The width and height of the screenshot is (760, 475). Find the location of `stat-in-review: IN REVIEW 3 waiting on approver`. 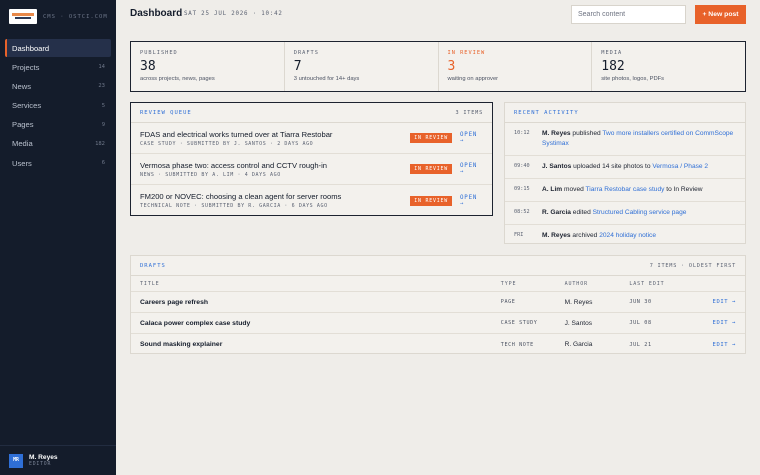

stat-in-review: IN REVIEW 3 waiting on approver is located at coordinates (516, 66).